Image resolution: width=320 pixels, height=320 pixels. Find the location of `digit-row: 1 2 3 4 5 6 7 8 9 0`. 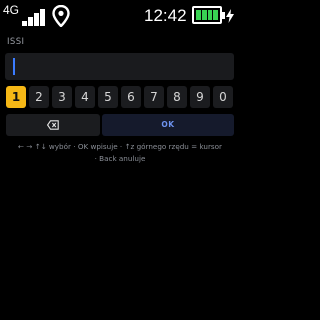

digit-row: 1 2 3 4 5 6 7 8 9 0 is located at coordinates (120, 97).